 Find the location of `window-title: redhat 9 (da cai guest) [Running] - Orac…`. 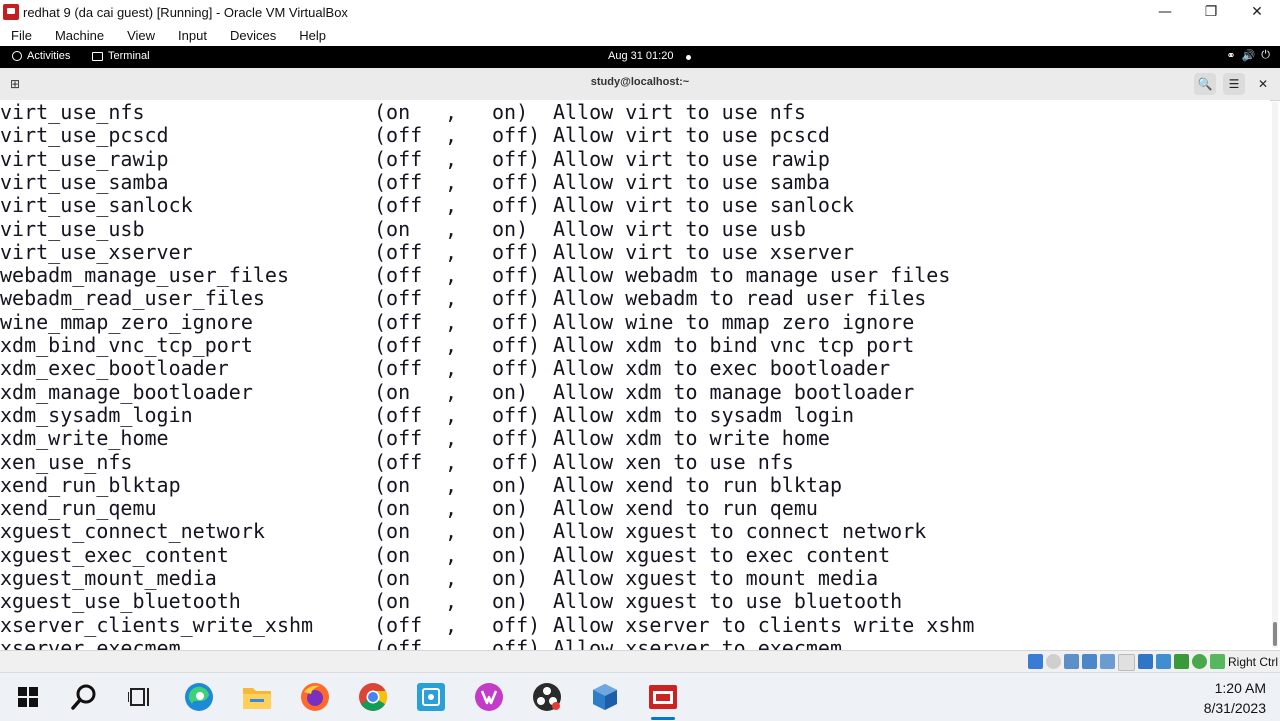

window-title: redhat 9 (da cai guest) [Running] - Orac… is located at coordinates (185, 12).